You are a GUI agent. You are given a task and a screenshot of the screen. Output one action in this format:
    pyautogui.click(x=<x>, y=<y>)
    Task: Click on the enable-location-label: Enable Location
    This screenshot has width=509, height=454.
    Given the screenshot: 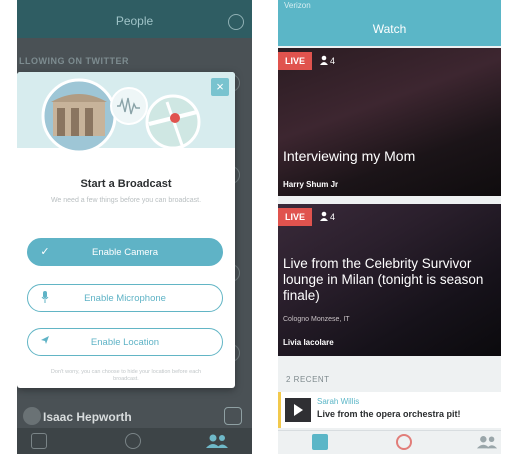 What is the action you would take?
    pyautogui.click(x=125, y=342)
    